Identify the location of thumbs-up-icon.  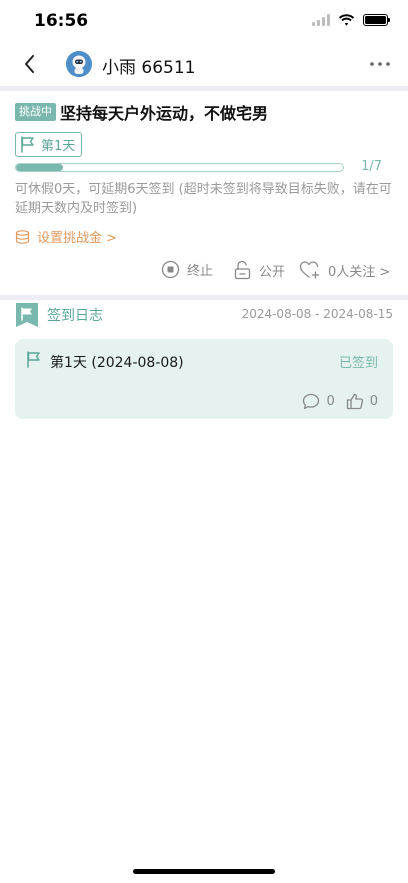
(354, 401).